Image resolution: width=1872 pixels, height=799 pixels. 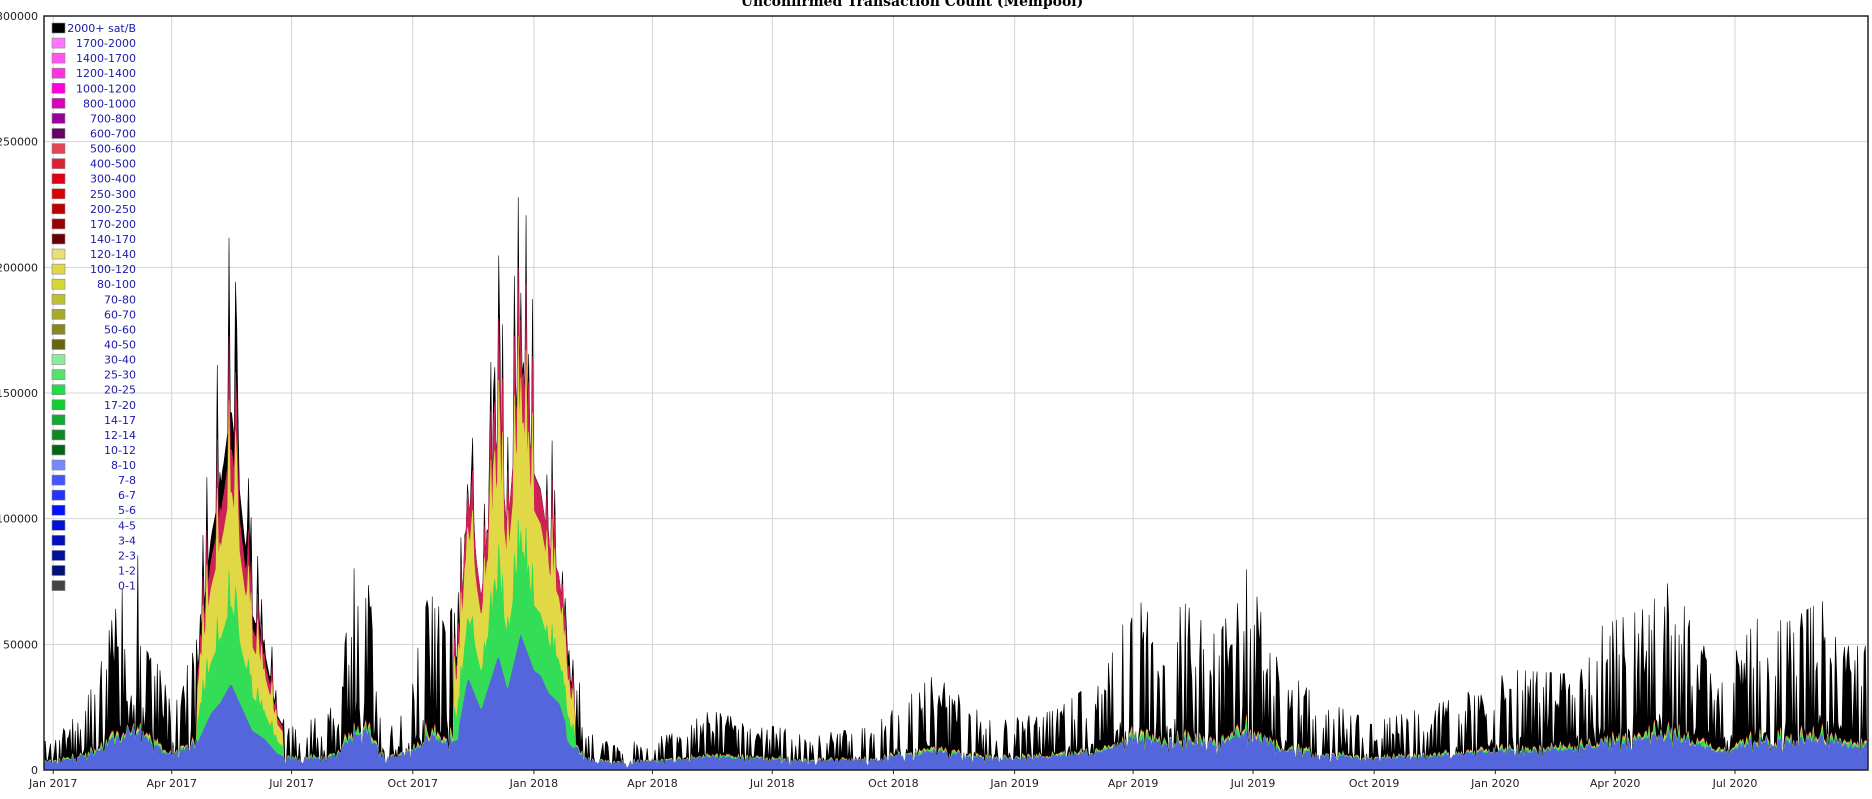 What do you see at coordinates (113, 179) in the screenshot?
I see `legend-label: 300-400` at bounding box center [113, 179].